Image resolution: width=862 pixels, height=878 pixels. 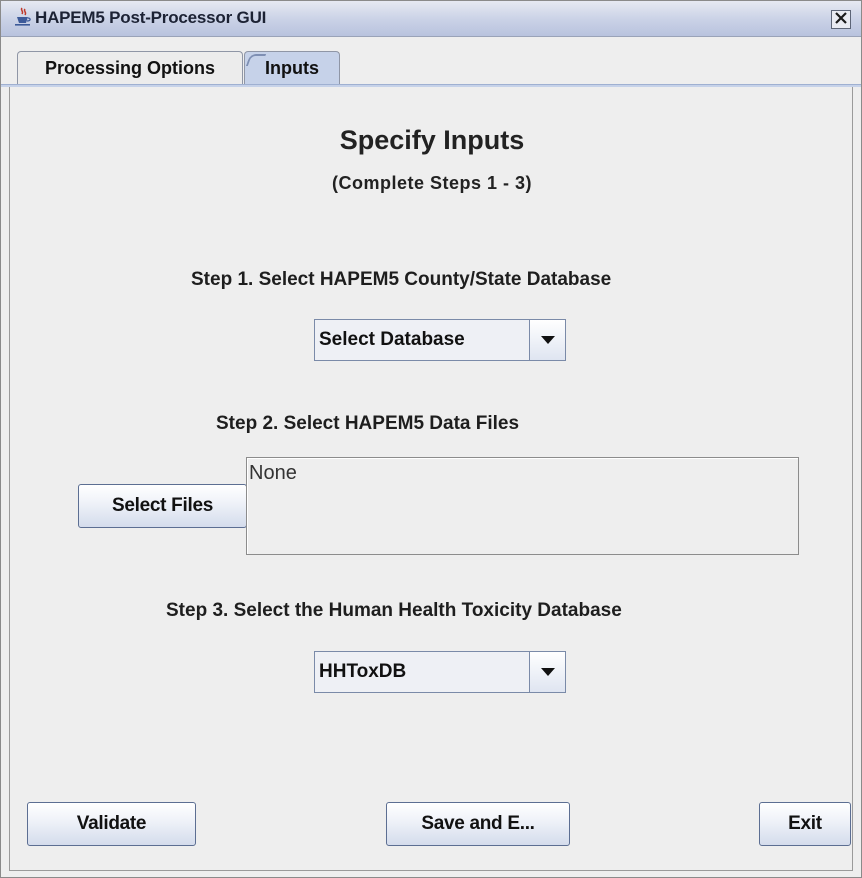 I want to click on toxicity-database-select: HHToxDB, so click(x=440, y=672).